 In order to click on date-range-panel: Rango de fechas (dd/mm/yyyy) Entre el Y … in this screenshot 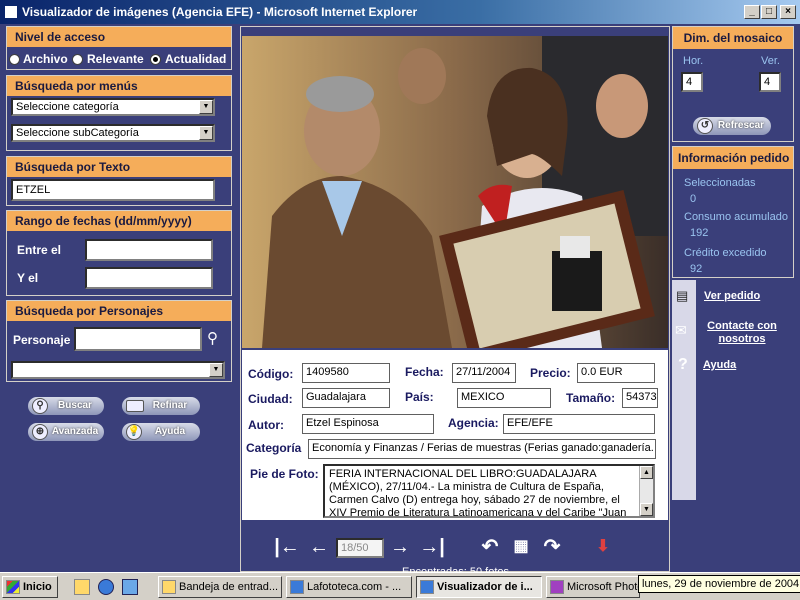, I will do `click(119, 253)`.